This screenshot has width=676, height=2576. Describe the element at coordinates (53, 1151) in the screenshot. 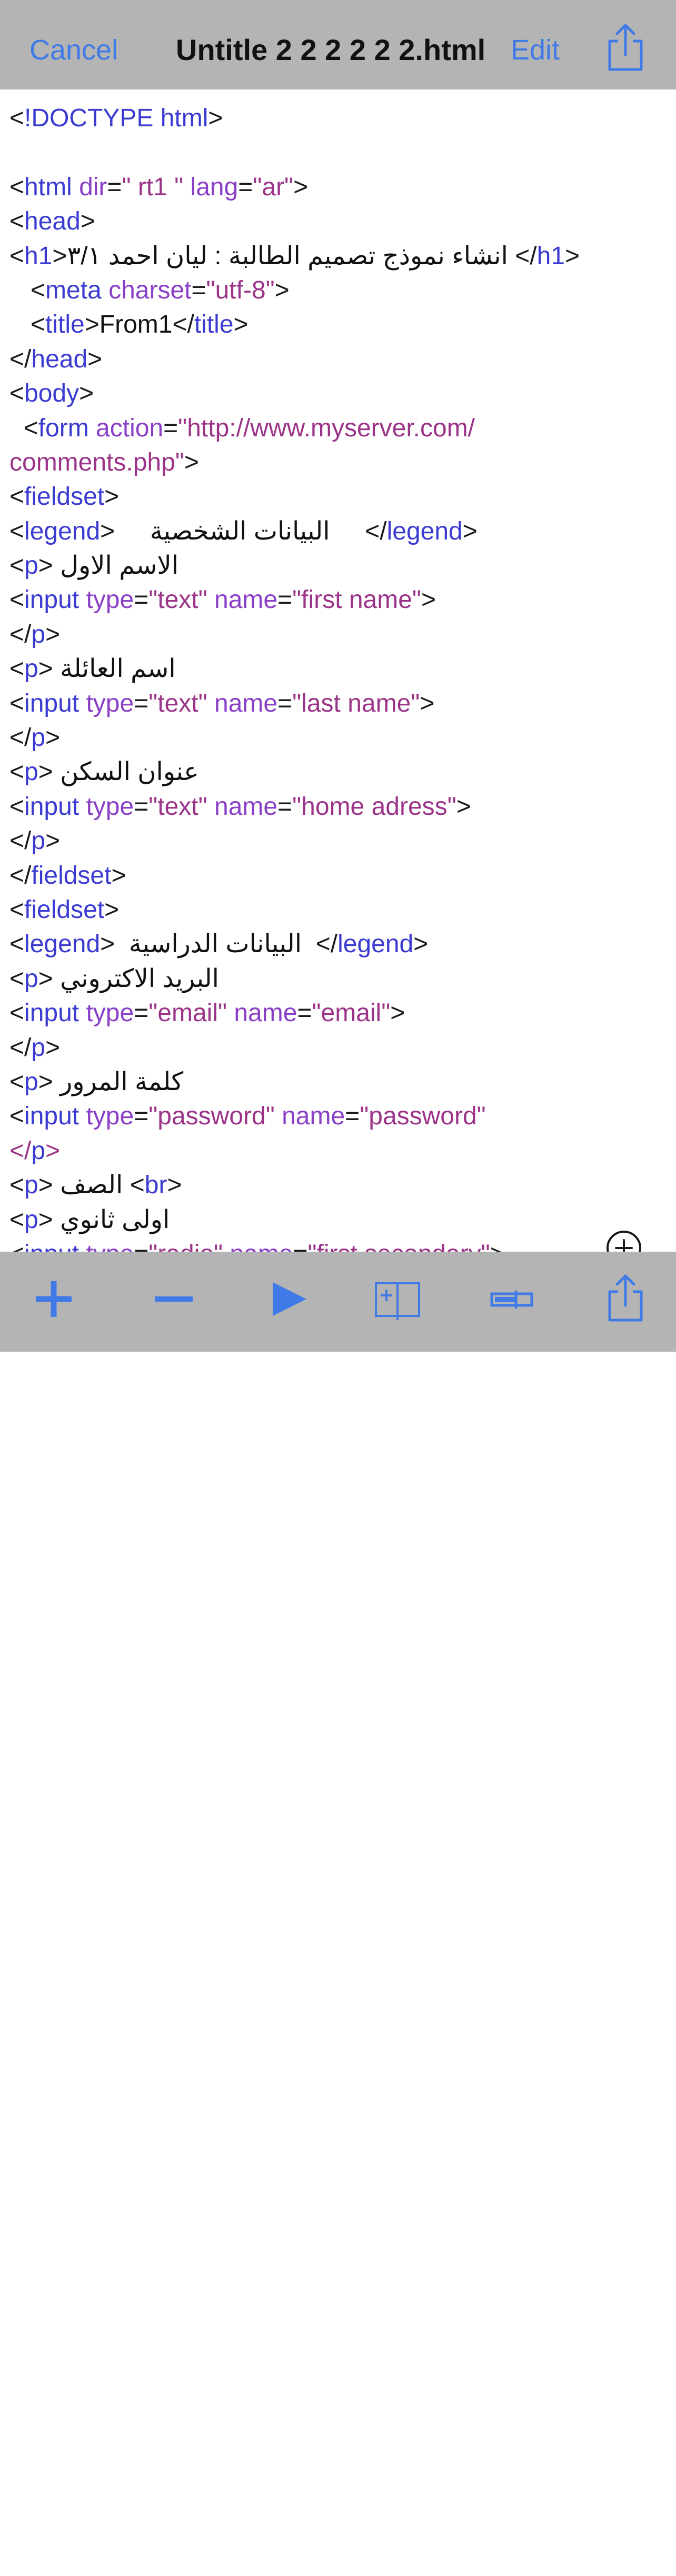

I see `code-string: >` at that location.